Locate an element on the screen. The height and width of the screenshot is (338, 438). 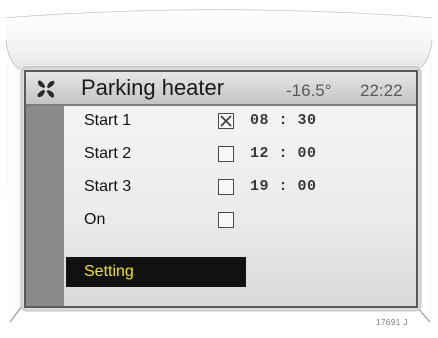
checkbox-checked-icon is located at coordinates (226, 121).